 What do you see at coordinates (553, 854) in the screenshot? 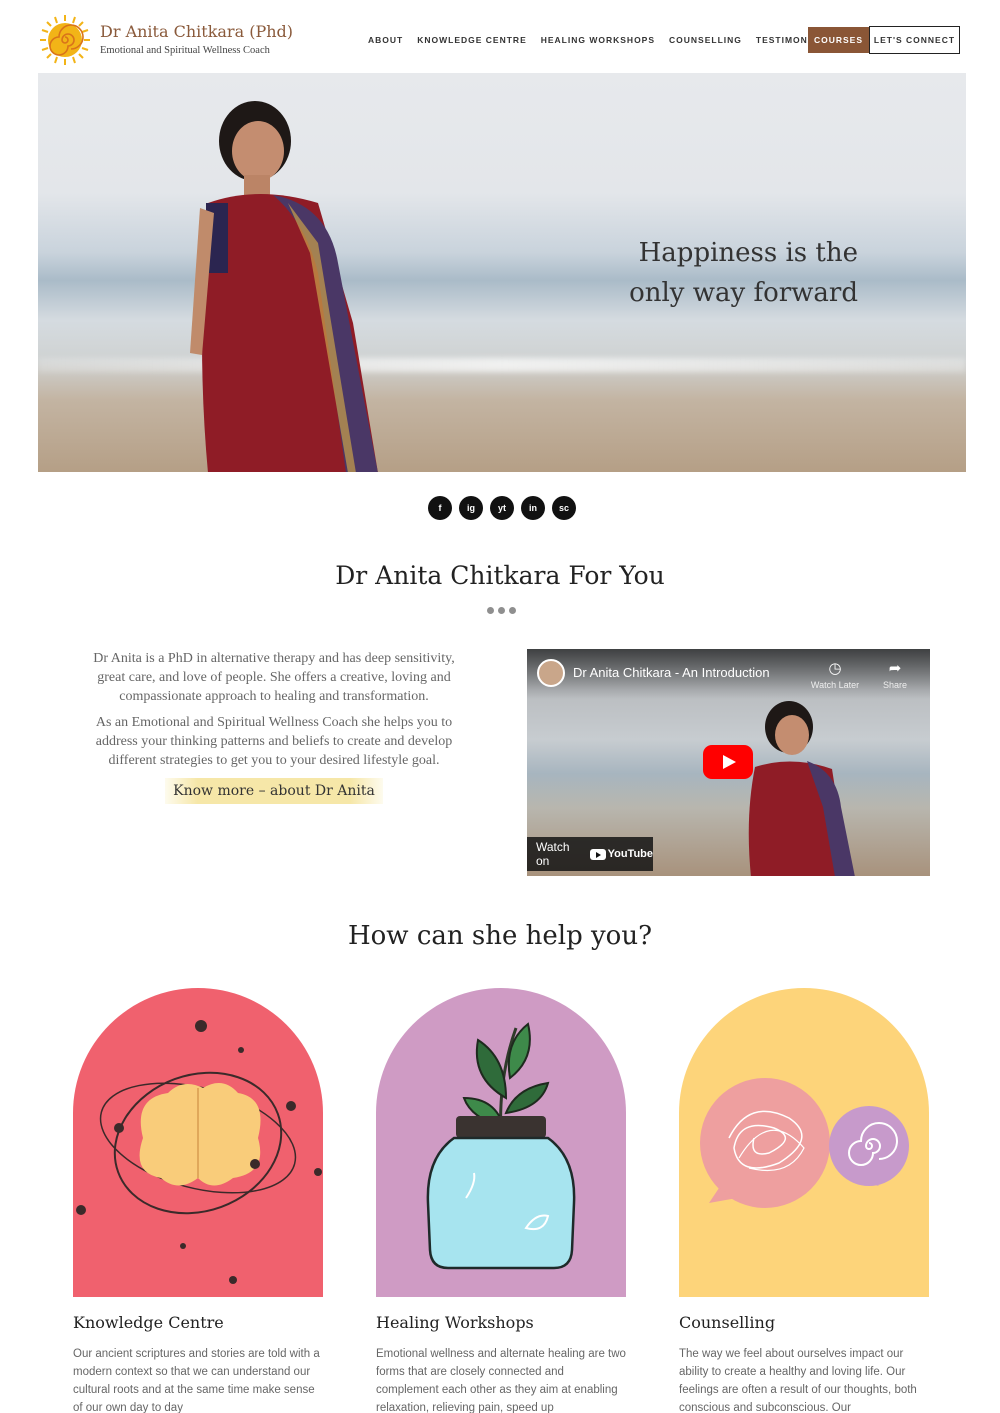
I see `watch-on-label: Watch on` at bounding box center [553, 854].